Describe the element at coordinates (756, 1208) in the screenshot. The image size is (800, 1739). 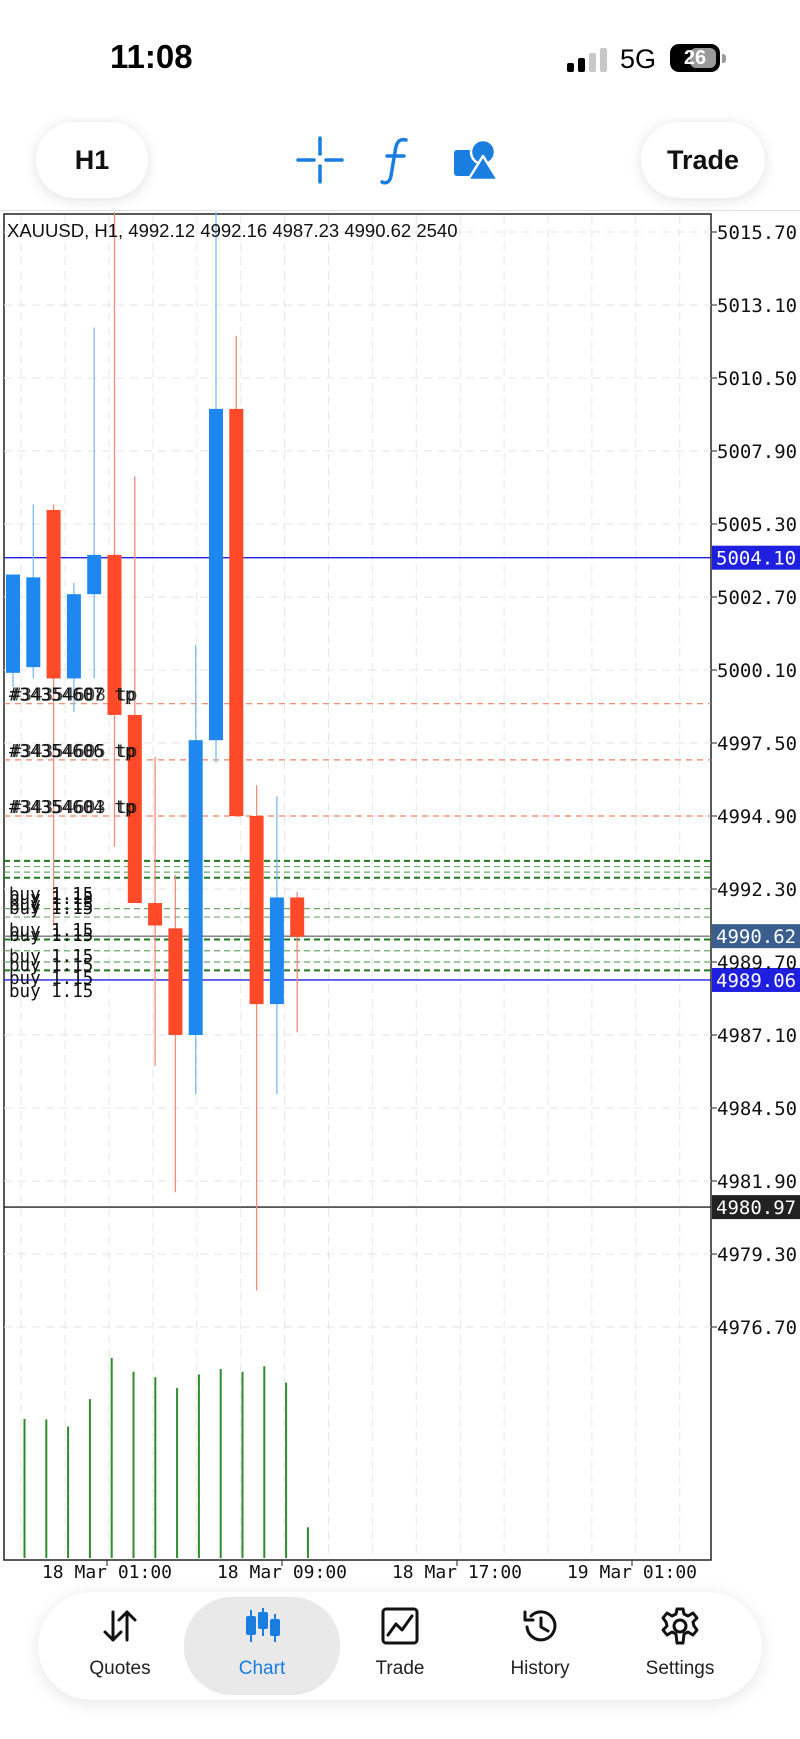
I see `price-label: 4980.97` at that location.